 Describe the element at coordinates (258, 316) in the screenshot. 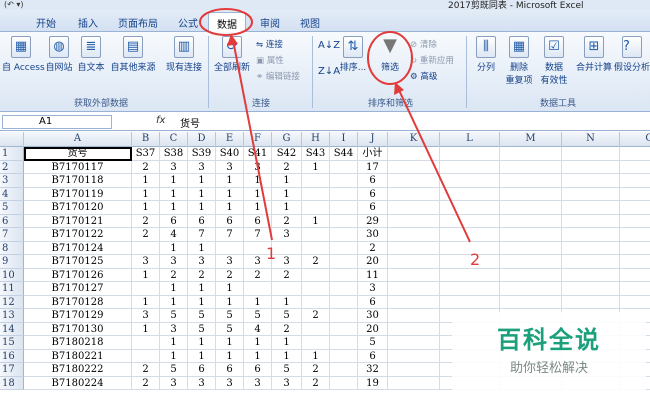

I see `cell-f13: 5` at that location.